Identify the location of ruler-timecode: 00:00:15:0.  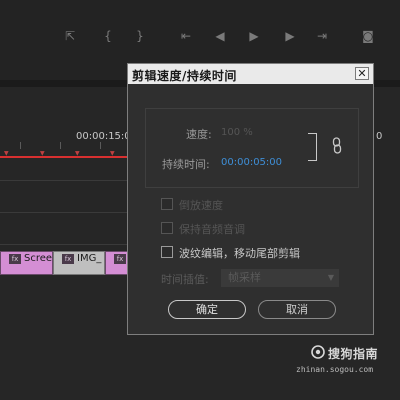
(103, 136).